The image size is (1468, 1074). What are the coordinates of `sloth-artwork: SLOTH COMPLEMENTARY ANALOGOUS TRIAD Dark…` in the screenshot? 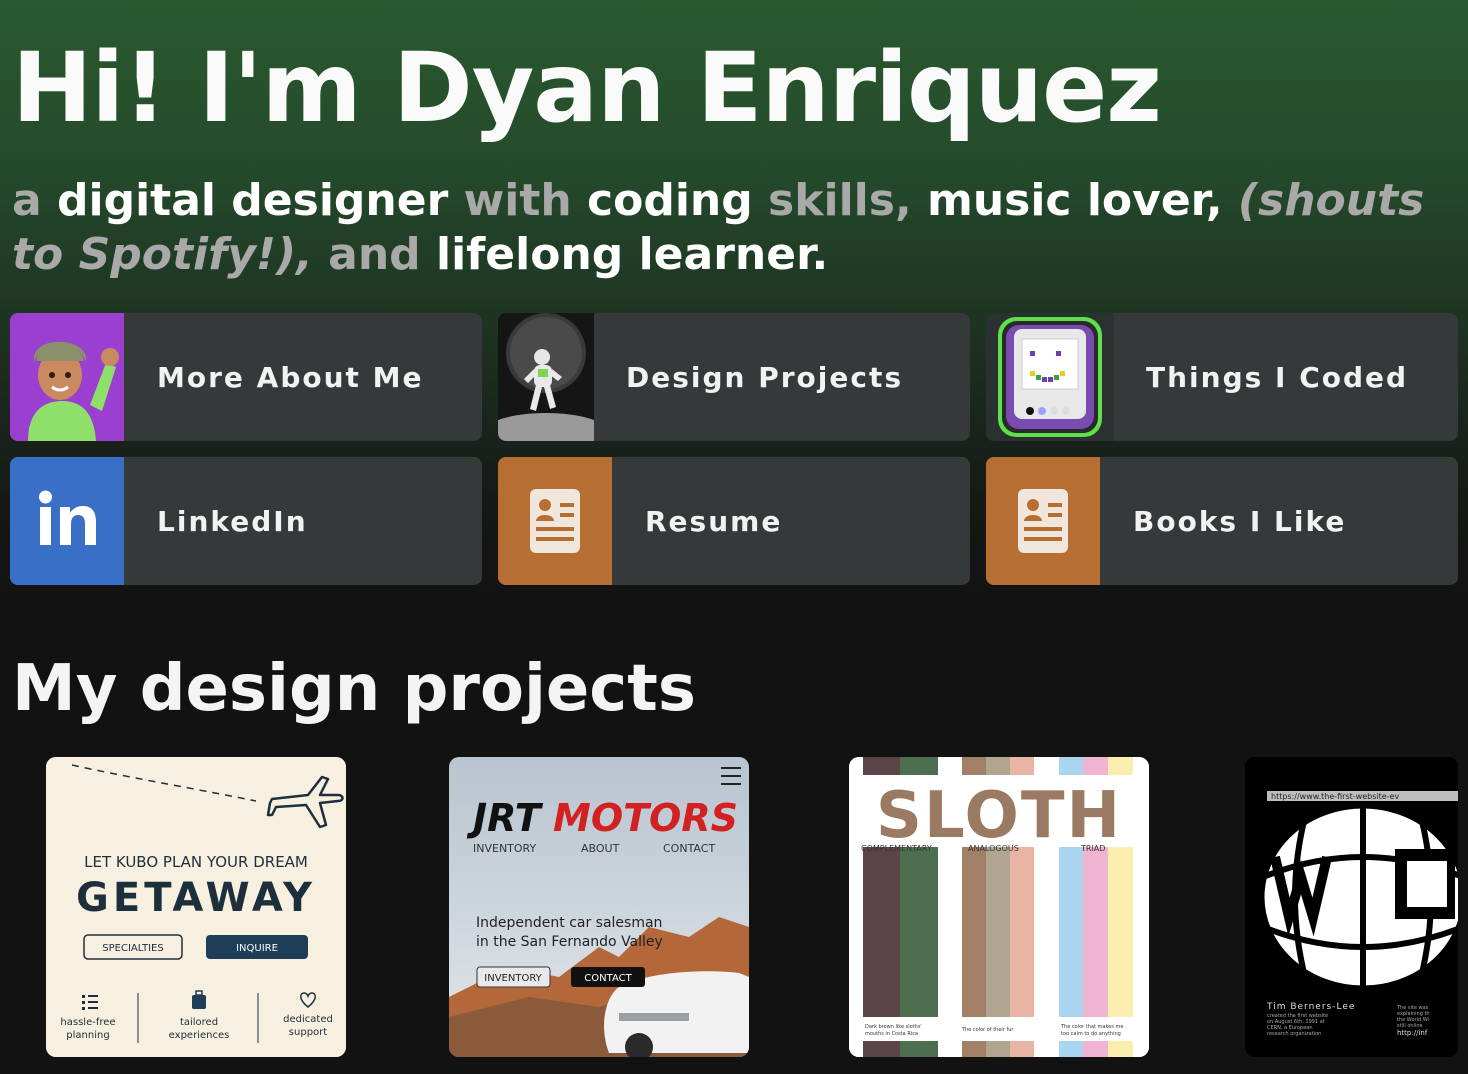 It's located at (999, 907).